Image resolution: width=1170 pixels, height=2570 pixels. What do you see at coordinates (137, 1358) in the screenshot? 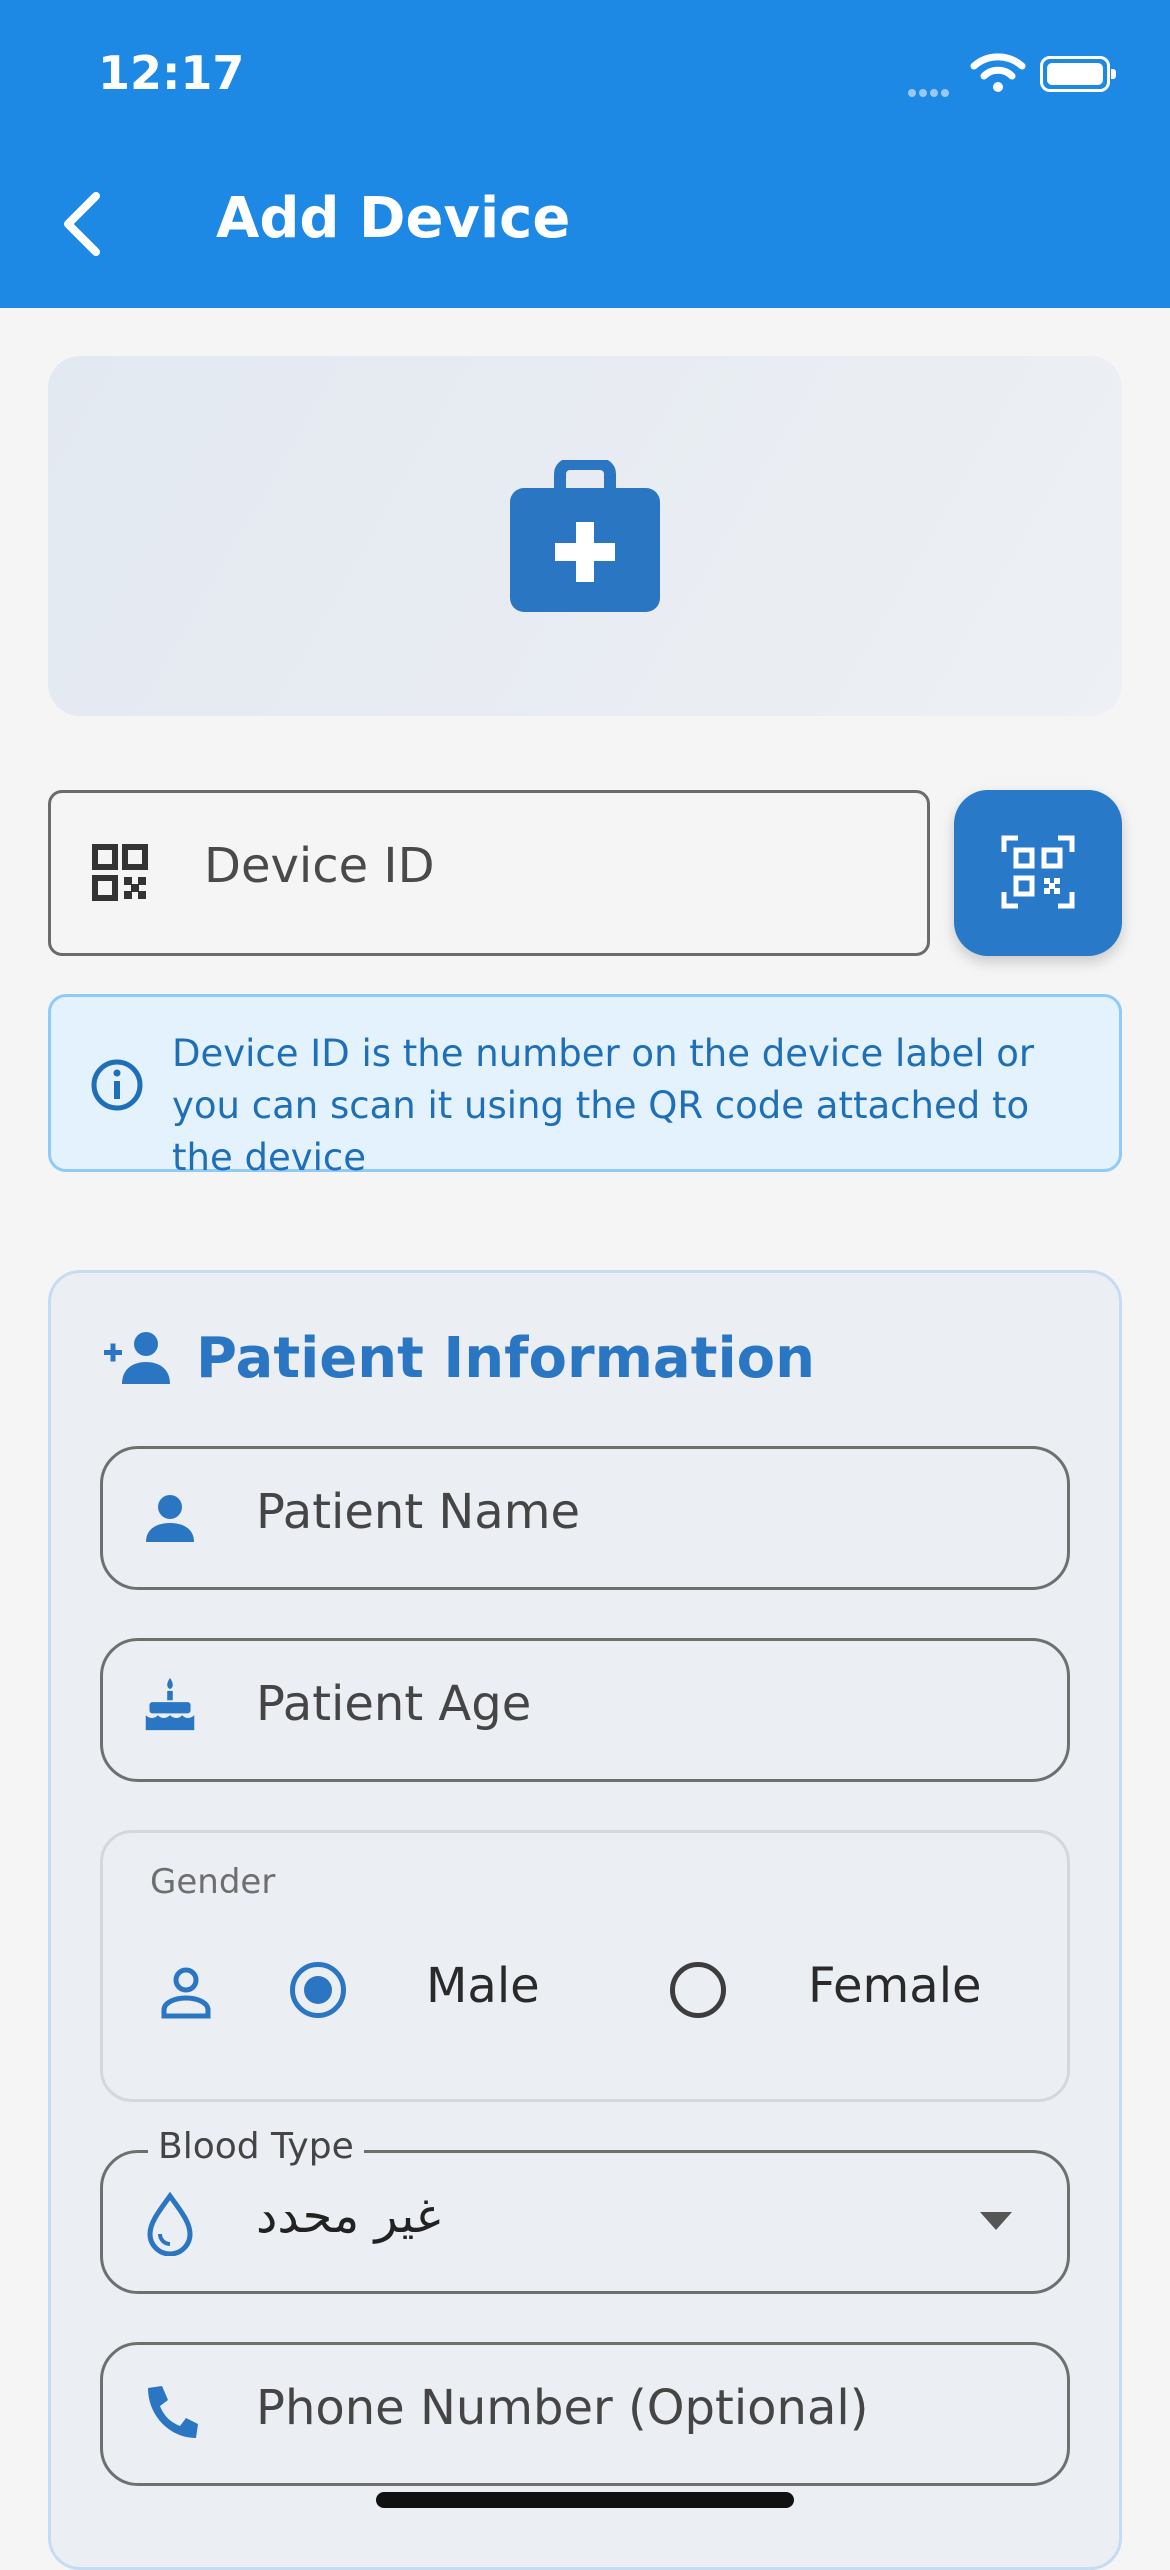
I see `person-add-icon` at bounding box center [137, 1358].